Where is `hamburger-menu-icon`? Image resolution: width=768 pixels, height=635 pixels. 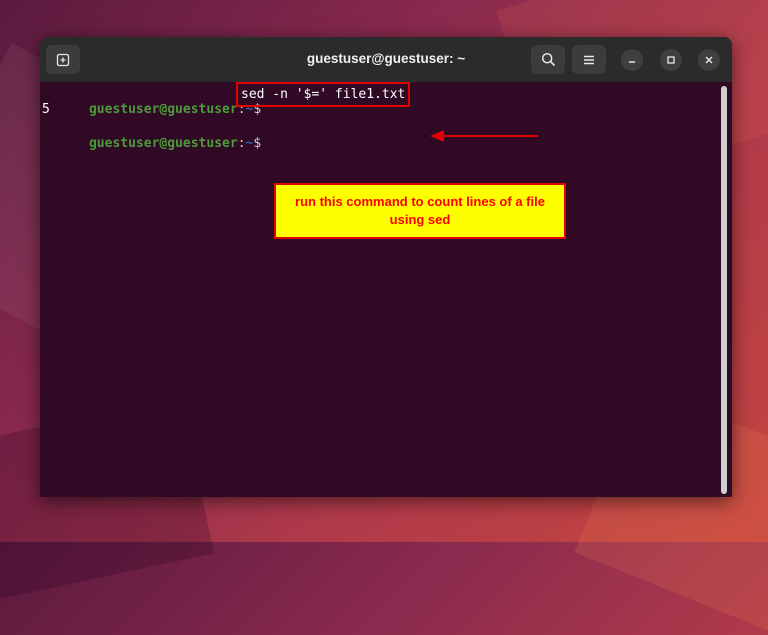 hamburger-menu-icon is located at coordinates (589, 59).